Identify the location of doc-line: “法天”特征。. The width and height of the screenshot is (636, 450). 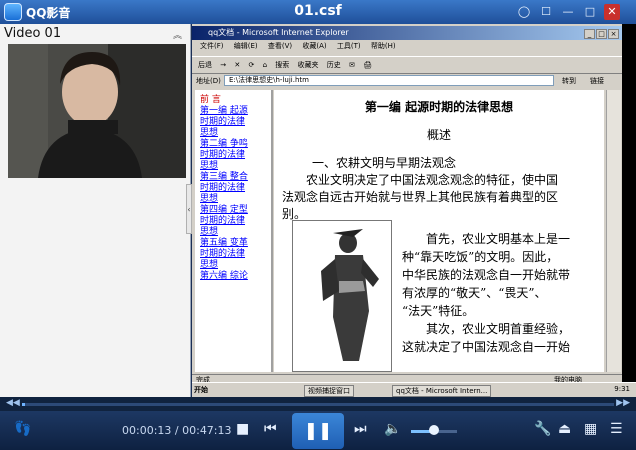
(438, 311).